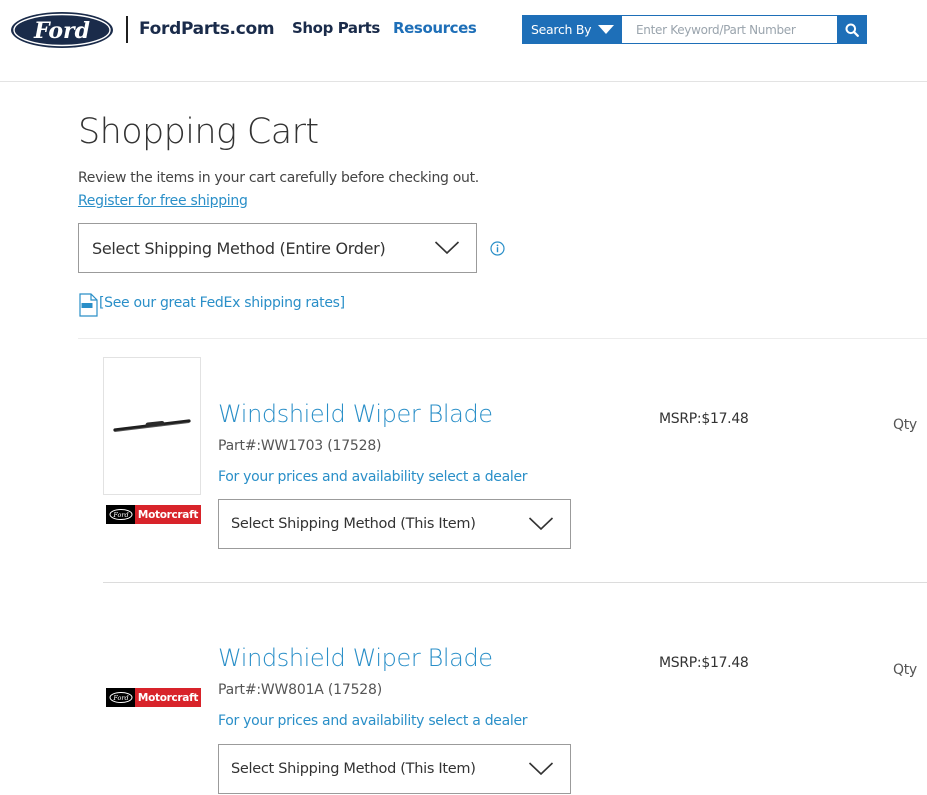  I want to click on search-button, so click(852, 29).